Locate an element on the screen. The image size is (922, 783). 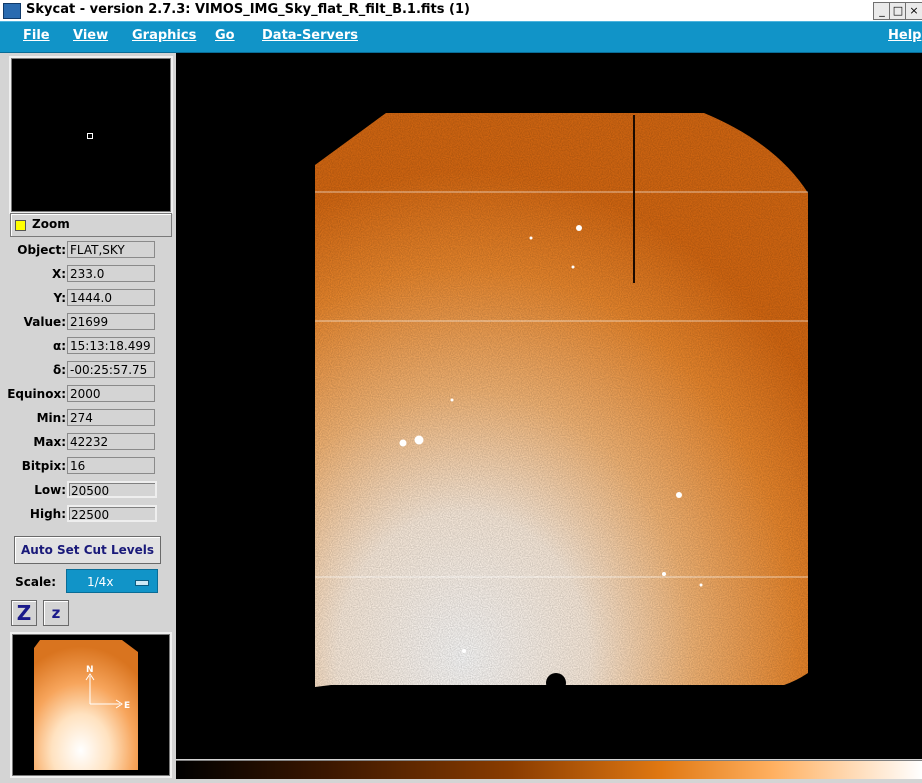
object-label: Object: is located at coordinates (41, 250).